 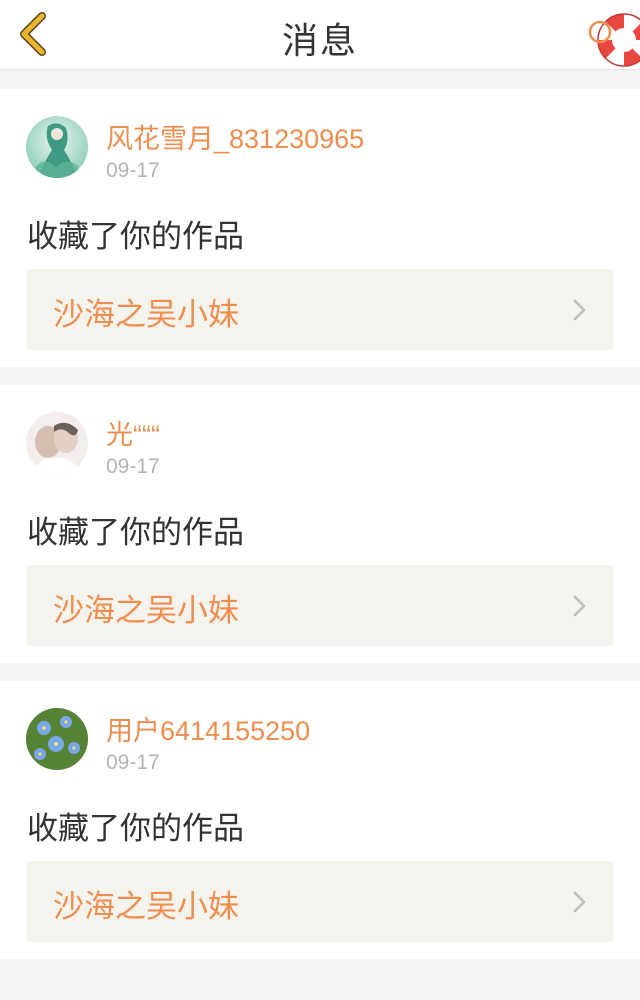 I want to click on username-link: 用户6414155250, so click(x=208, y=728).